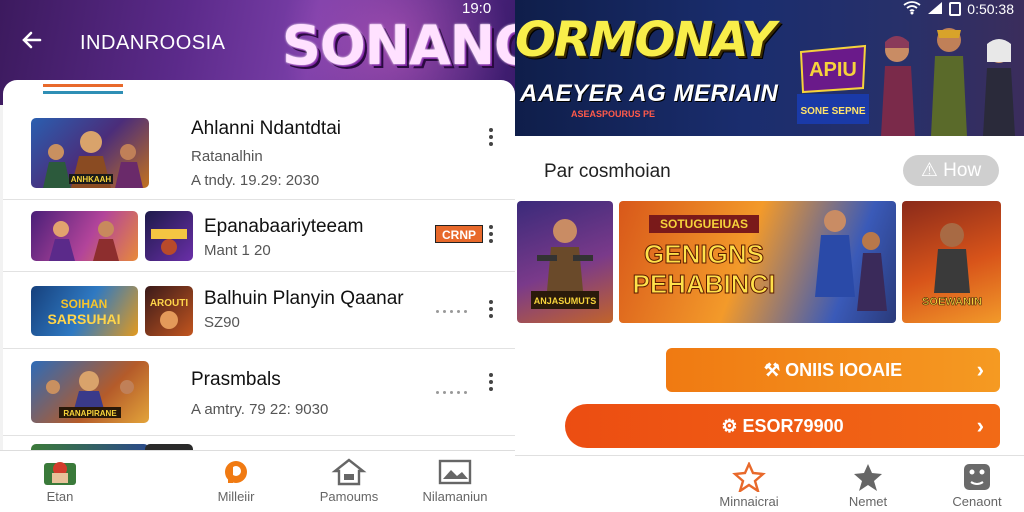 The height and width of the screenshot is (512, 1024). I want to click on nav-label: Pamoums, so click(349, 496).